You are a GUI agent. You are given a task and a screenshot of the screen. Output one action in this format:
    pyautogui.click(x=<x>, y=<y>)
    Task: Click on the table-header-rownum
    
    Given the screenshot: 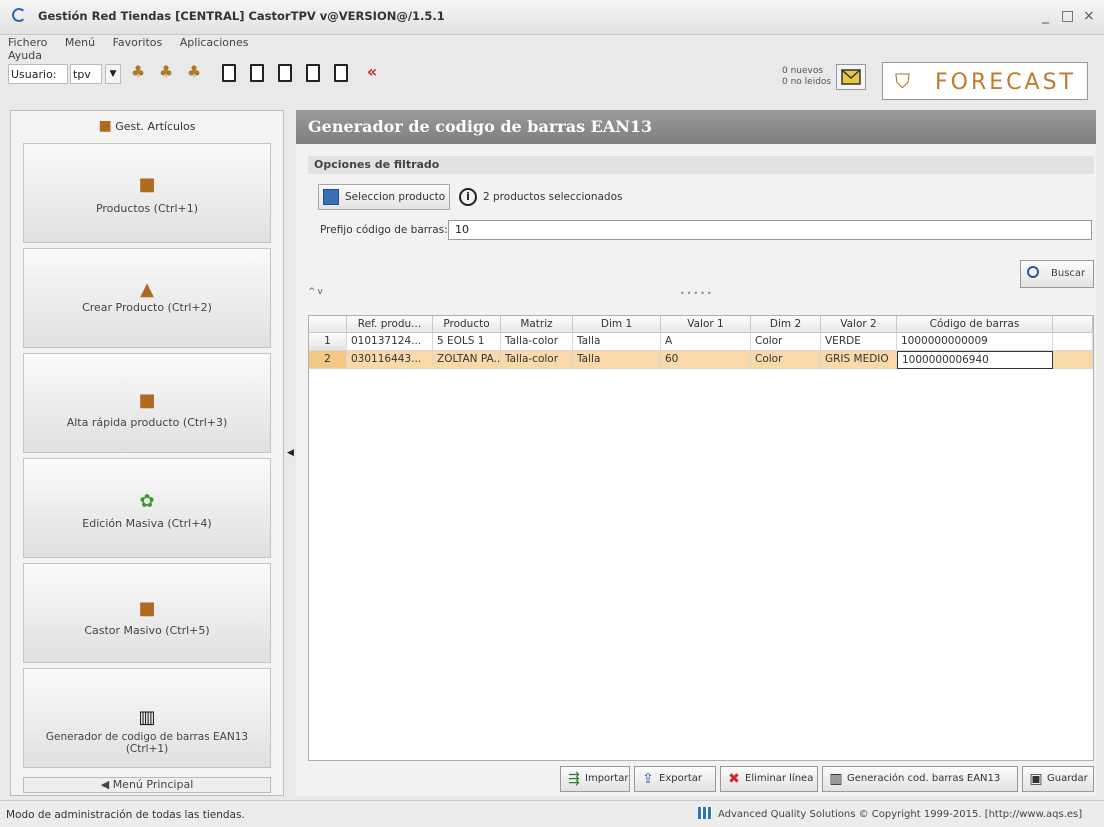 What is the action you would take?
    pyautogui.click(x=328, y=324)
    